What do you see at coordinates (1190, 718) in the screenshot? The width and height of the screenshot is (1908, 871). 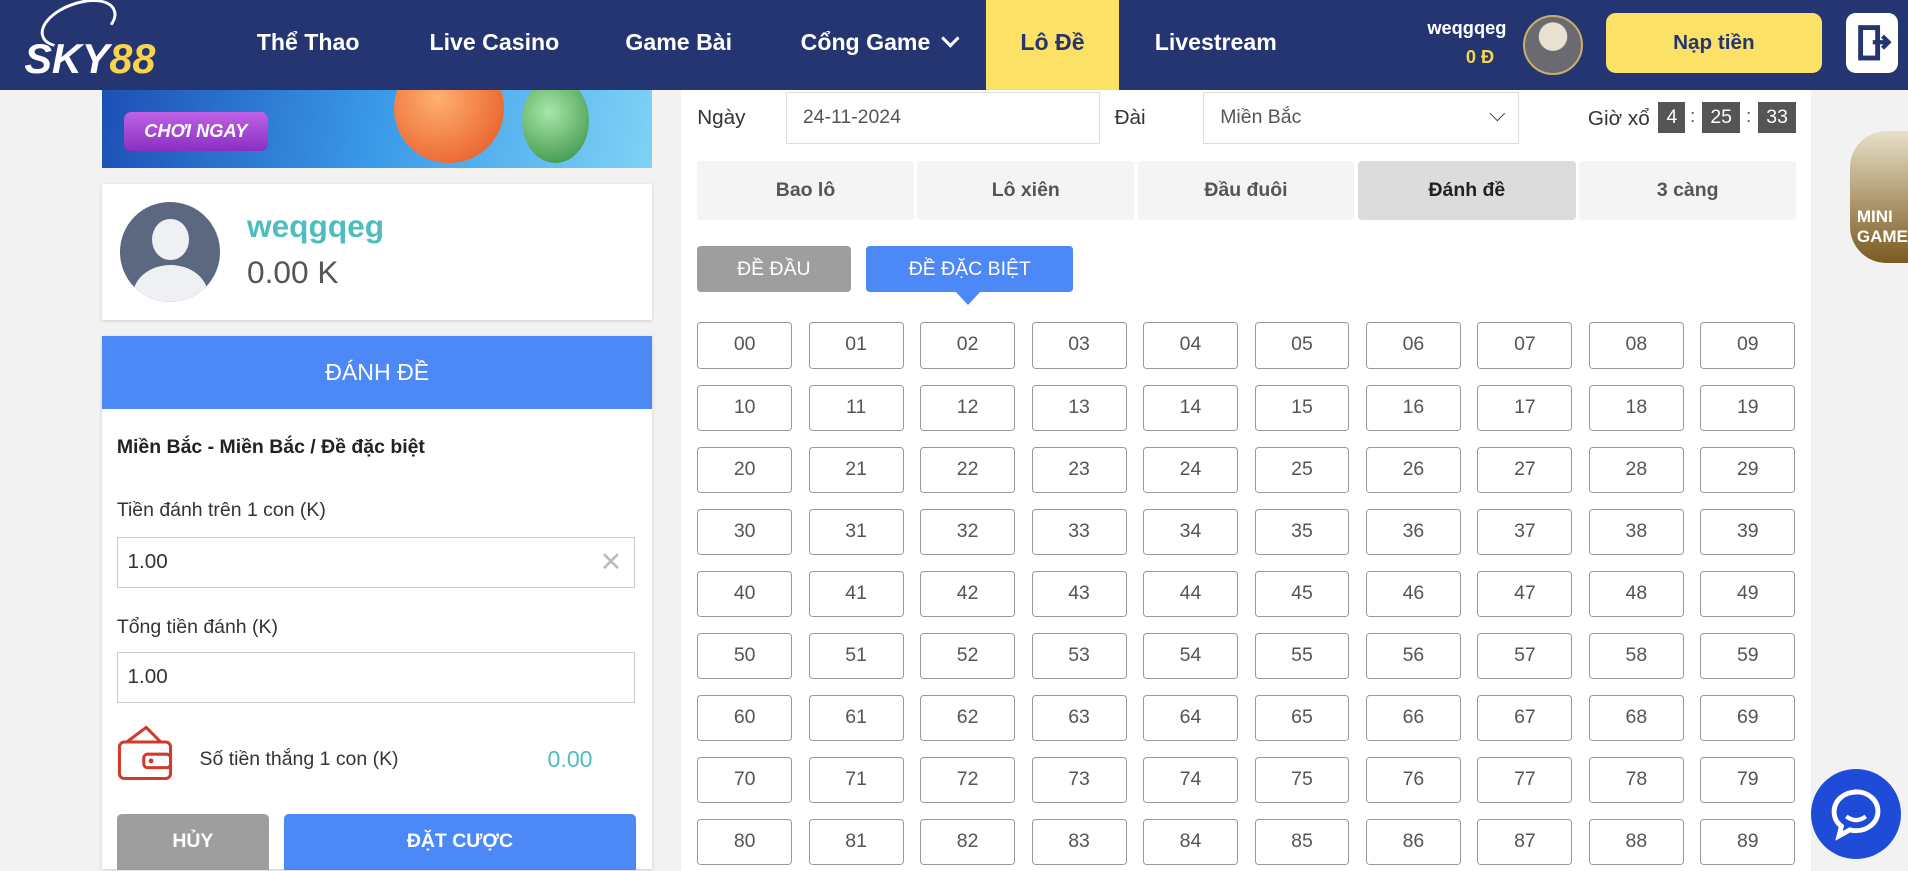 I see `number-cell: 64` at bounding box center [1190, 718].